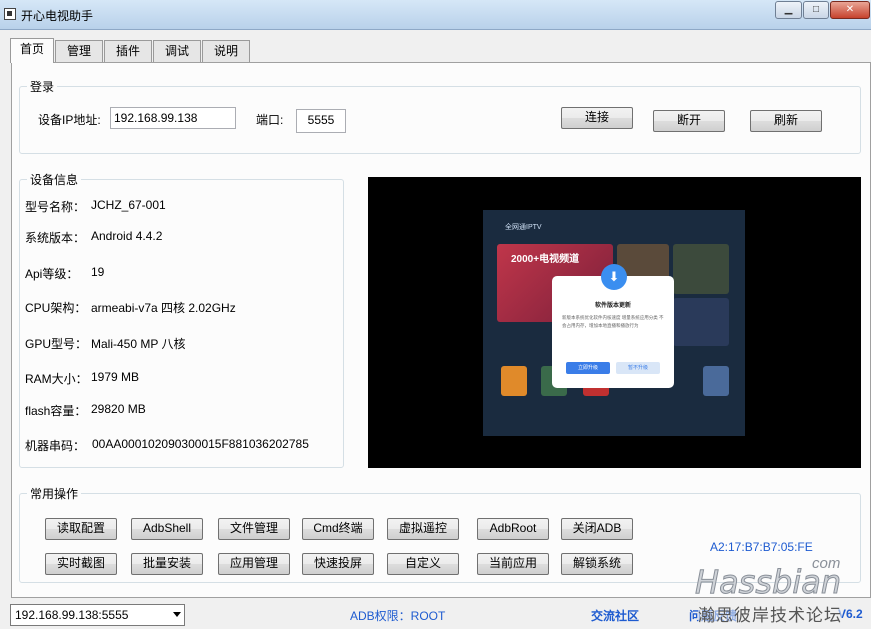 This screenshot has height=629, width=871. Describe the element at coordinates (177, 614) in the screenshot. I see `chevron-down-icon` at that location.